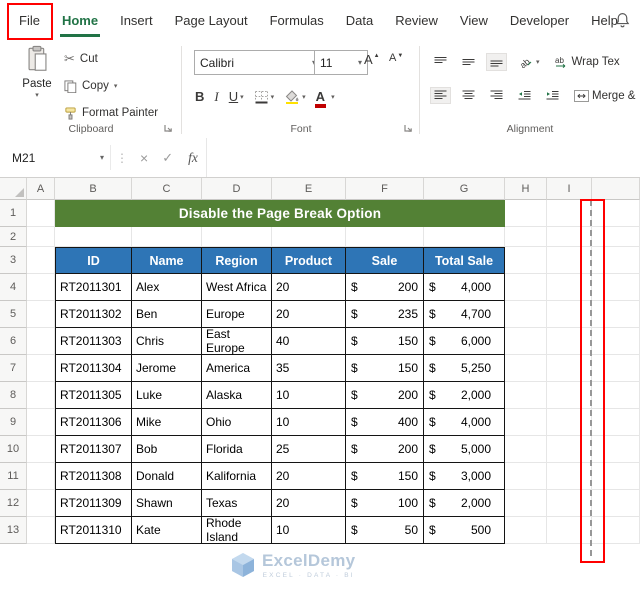 The width and height of the screenshot is (640, 600). Describe the element at coordinates (93, 449) in the screenshot. I see `cell-id-B10: RT2011307` at that location.